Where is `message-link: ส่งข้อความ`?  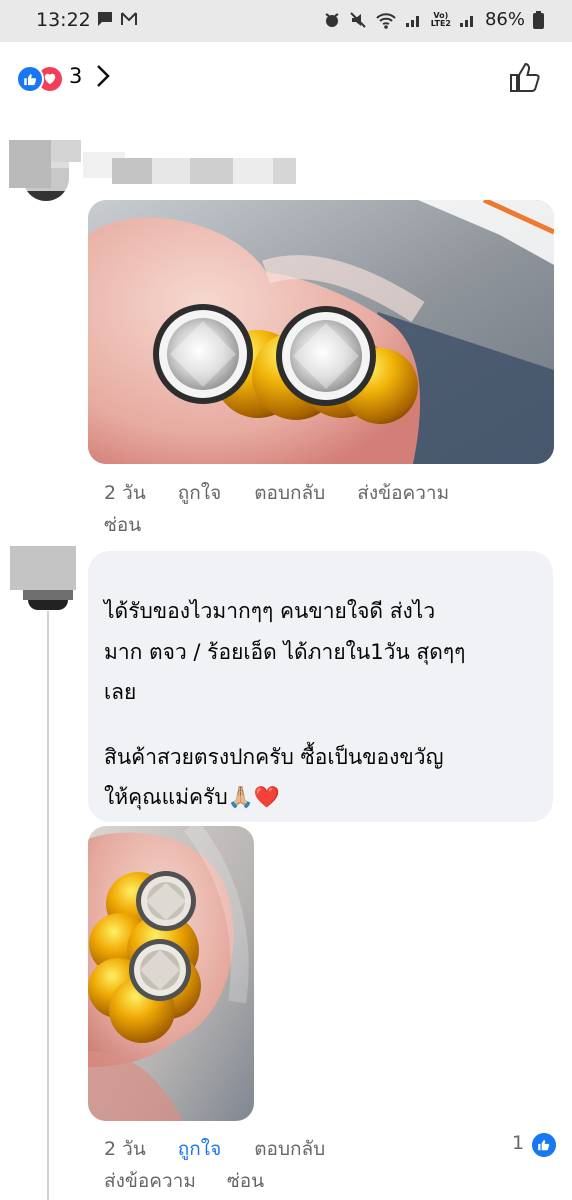 message-link: ส่งข้อความ is located at coordinates (403, 493).